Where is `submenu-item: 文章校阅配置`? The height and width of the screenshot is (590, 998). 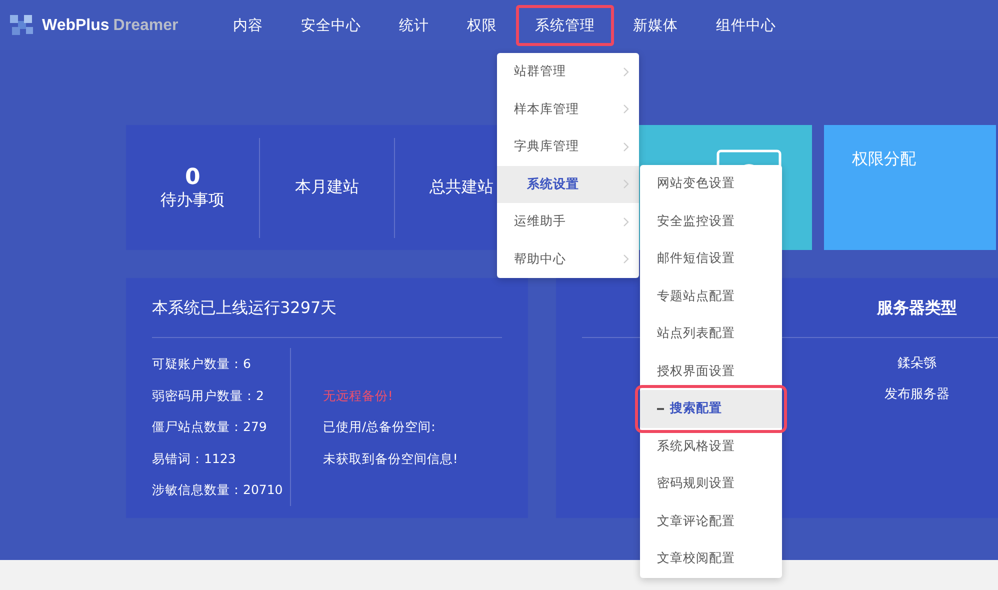 submenu-item: 文章校阅配置 is located at coordinates (711, 559).